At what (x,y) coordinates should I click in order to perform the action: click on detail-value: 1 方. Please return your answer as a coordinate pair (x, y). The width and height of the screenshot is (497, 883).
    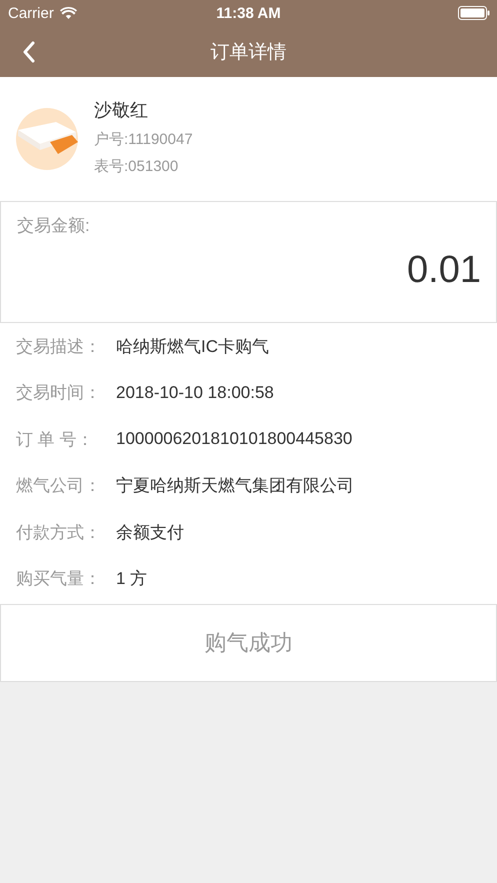
    Looking at the image, I should click on (132, 579).